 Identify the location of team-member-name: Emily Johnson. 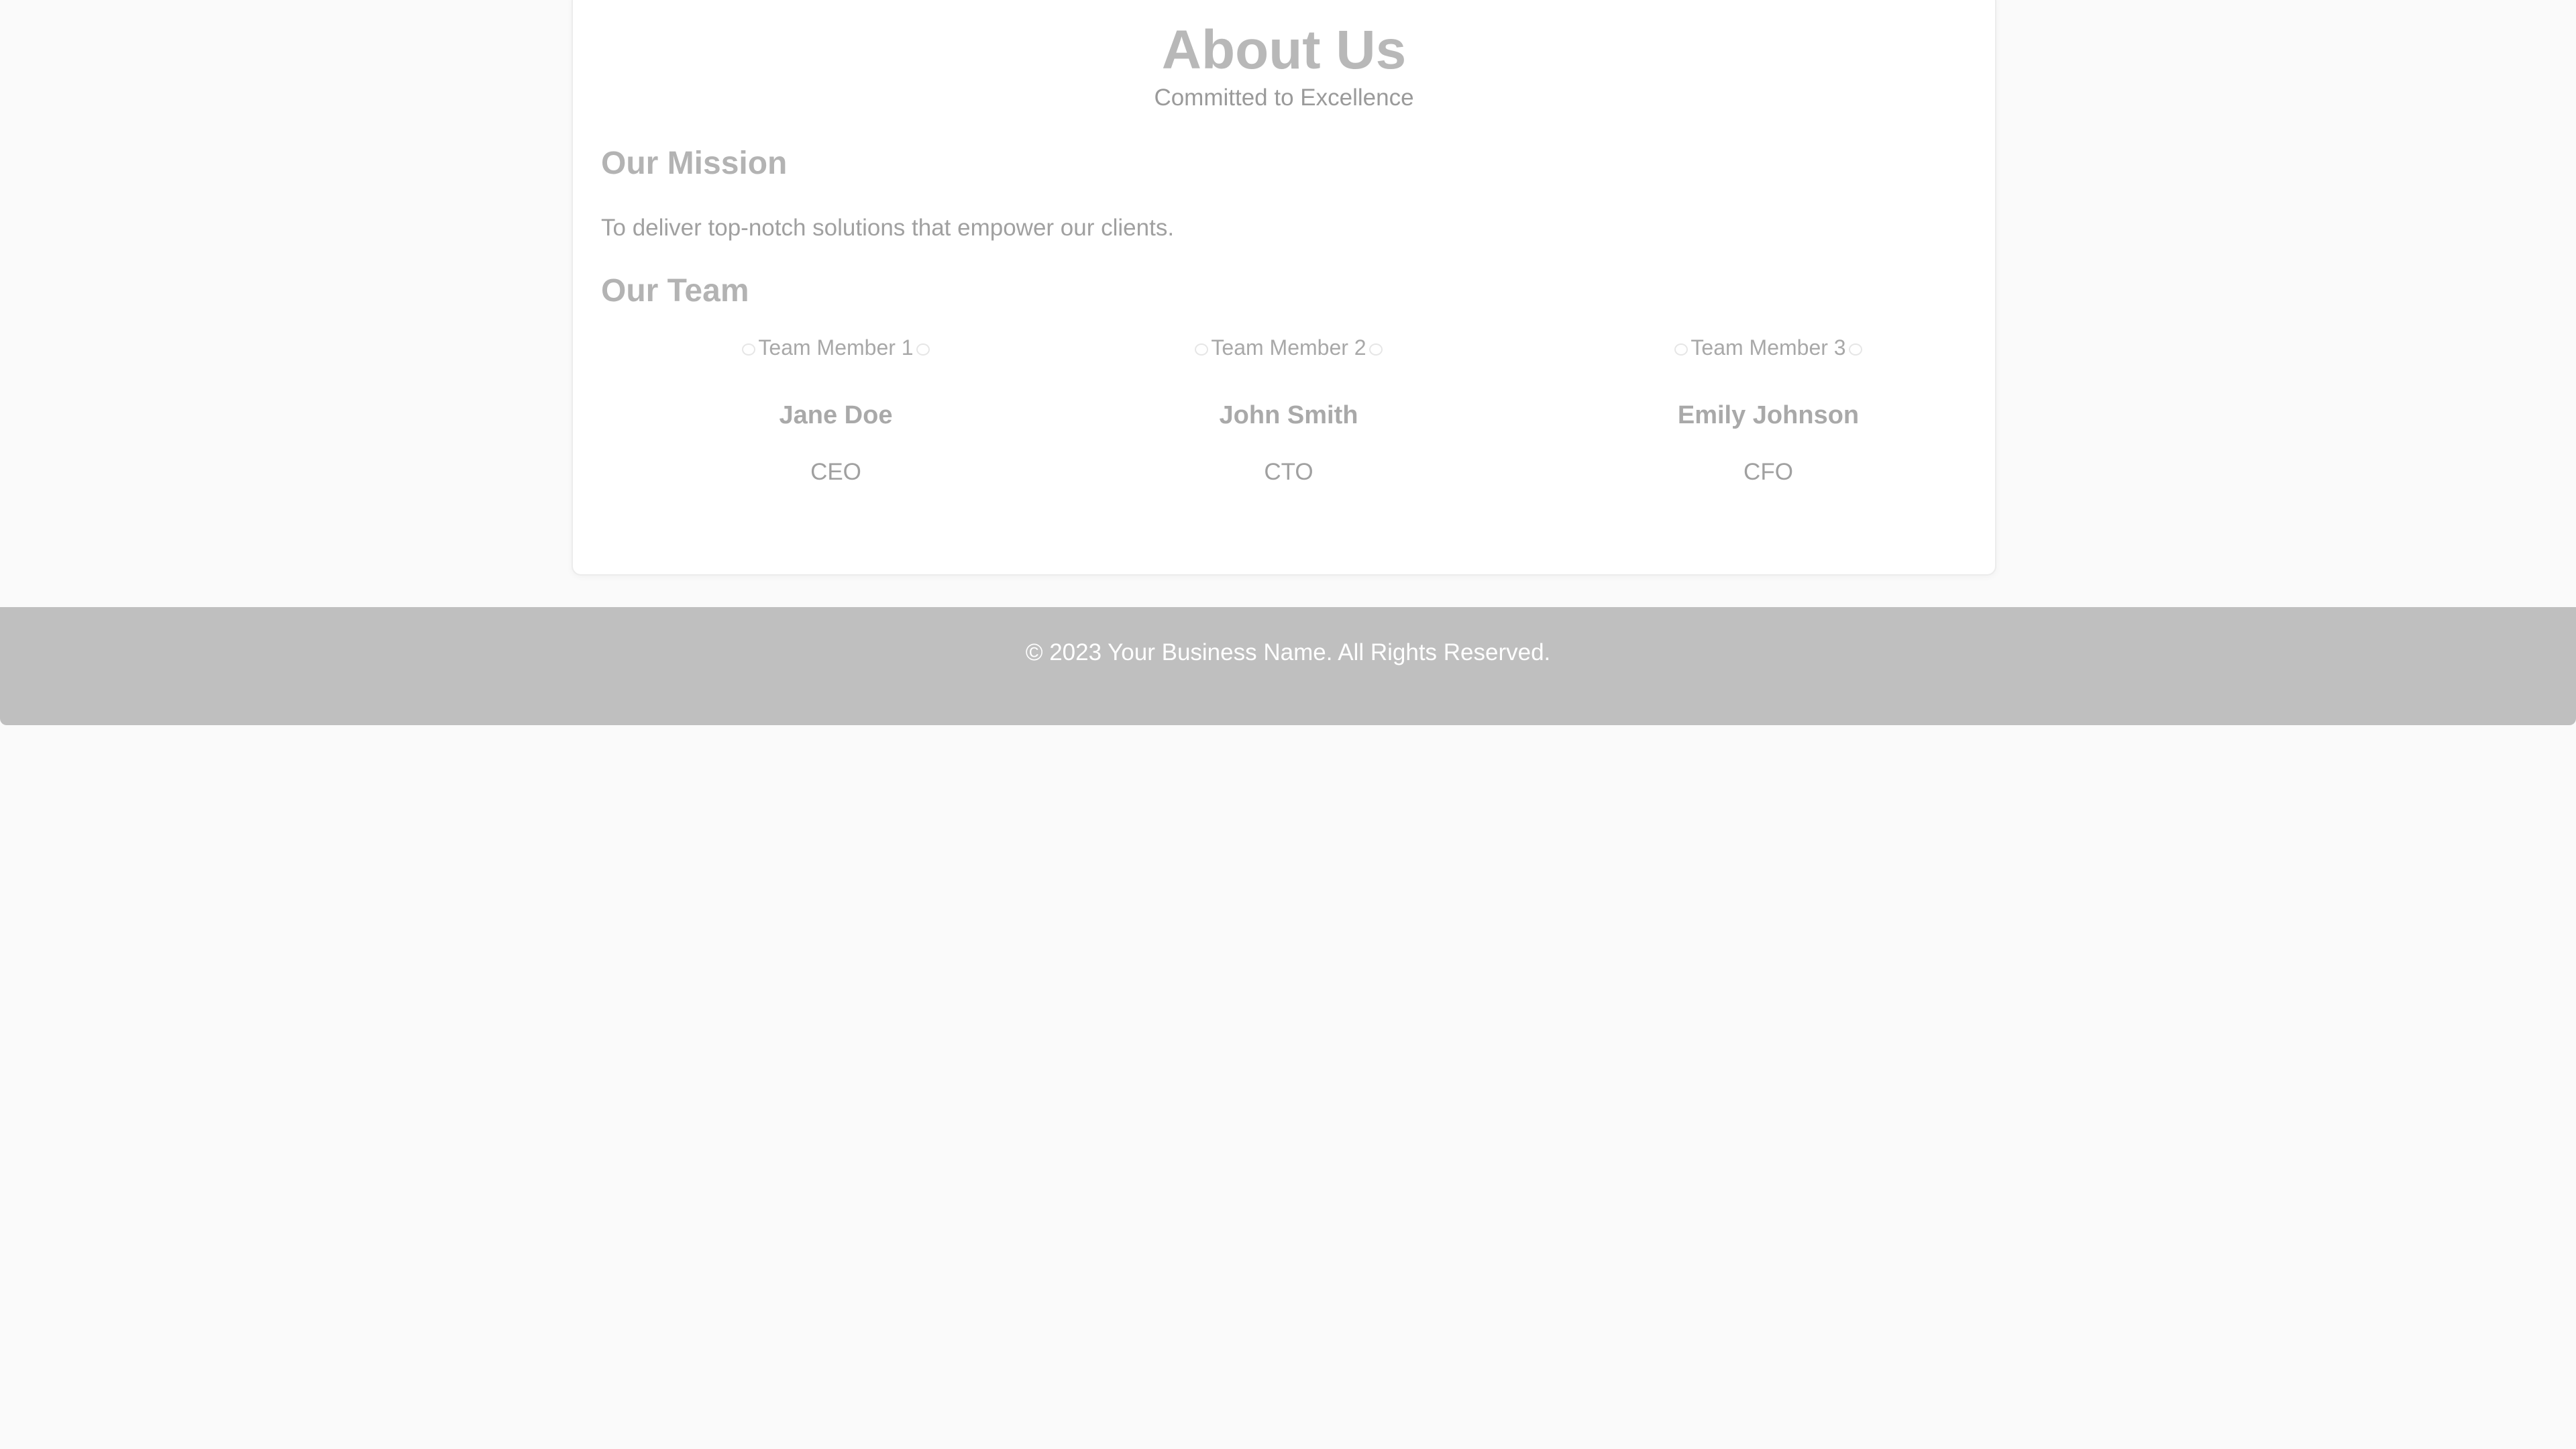
(1768, 415).